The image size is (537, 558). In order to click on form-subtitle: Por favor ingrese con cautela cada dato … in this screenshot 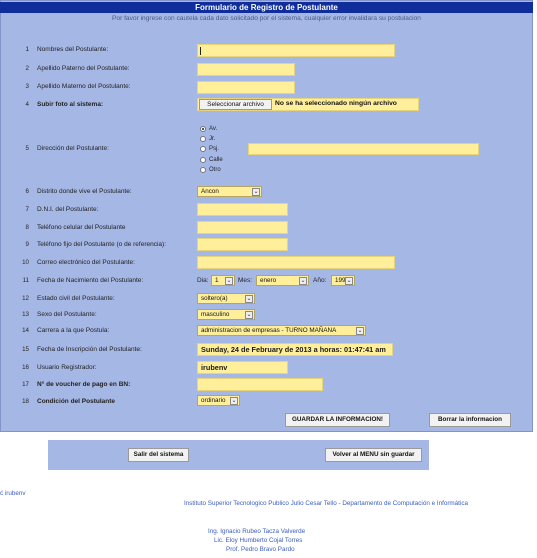, I will do `click(266, 18)`.